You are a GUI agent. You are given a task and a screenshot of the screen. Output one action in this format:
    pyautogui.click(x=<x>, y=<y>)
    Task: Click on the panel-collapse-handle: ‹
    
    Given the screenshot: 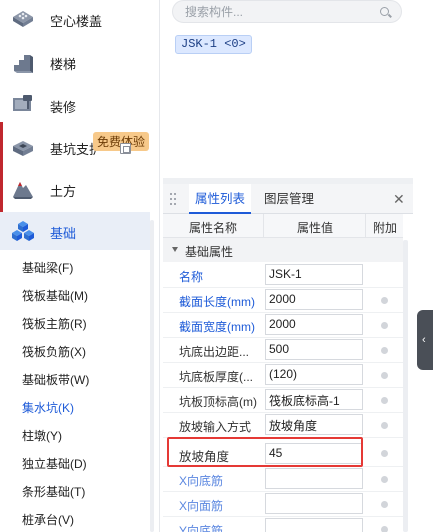 What is the action you would take?
    pyautogui.click(x=425, y=340)
    